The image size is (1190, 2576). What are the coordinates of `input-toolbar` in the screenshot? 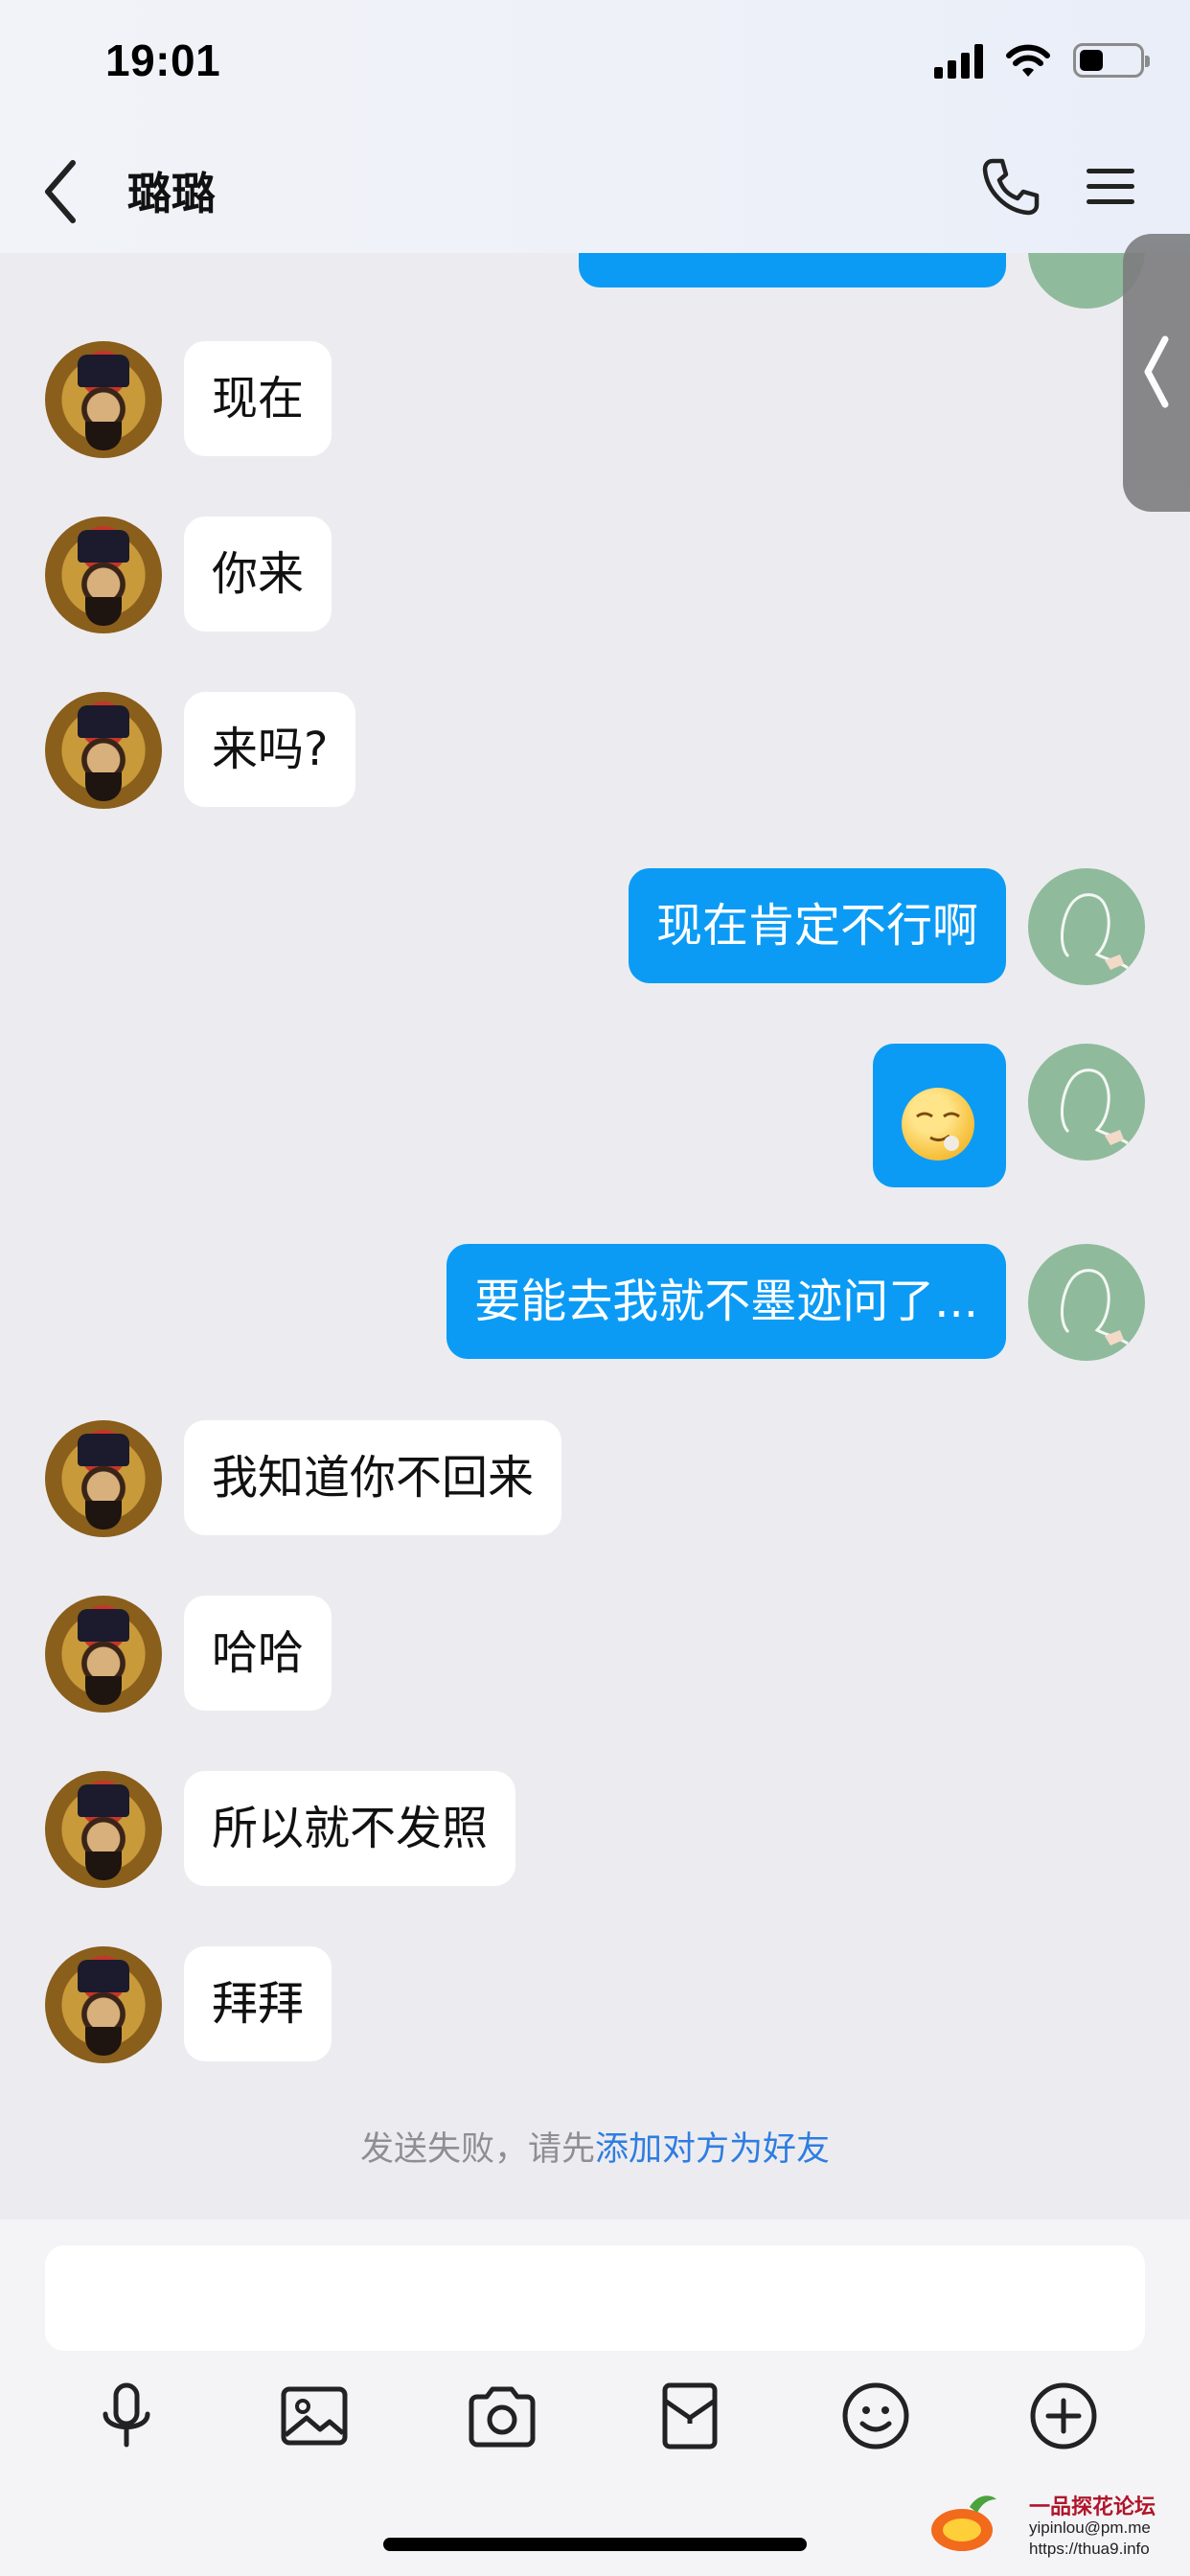 It's located at (595, 2430).